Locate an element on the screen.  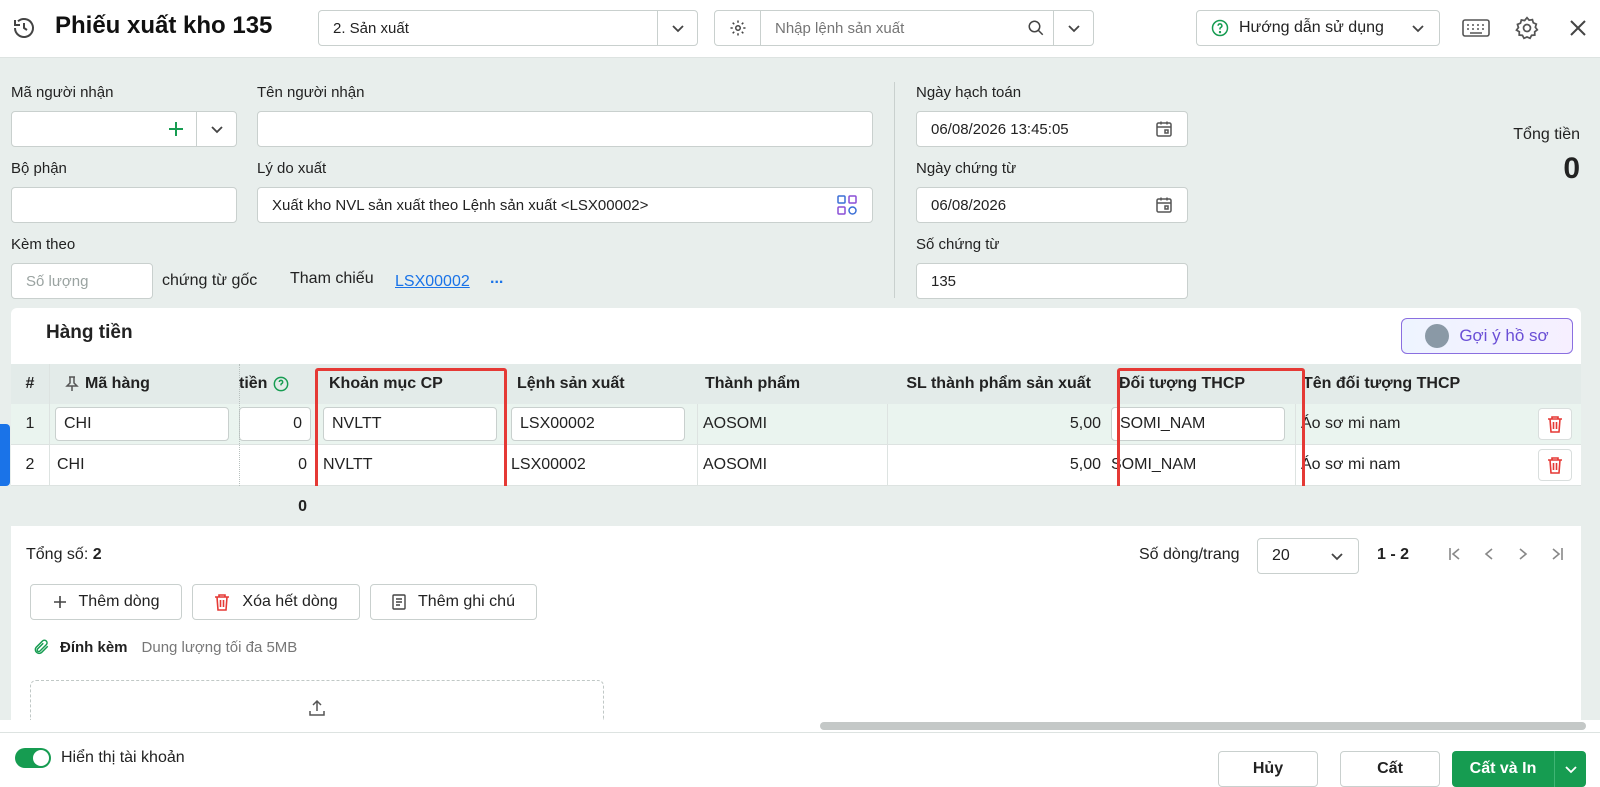
prev-page-icon is located at coordinates (1489, 554).